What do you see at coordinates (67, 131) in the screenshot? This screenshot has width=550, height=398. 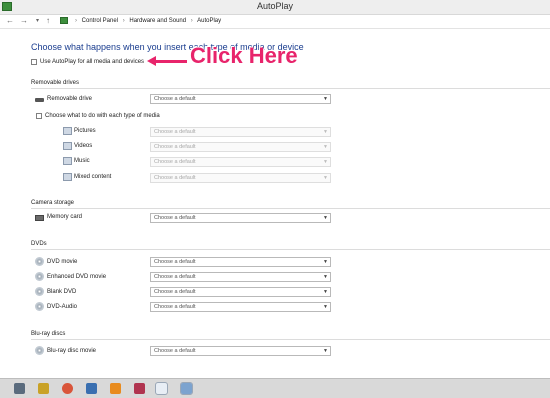 I see `pictures-icon` at bounding box center [67, 131].